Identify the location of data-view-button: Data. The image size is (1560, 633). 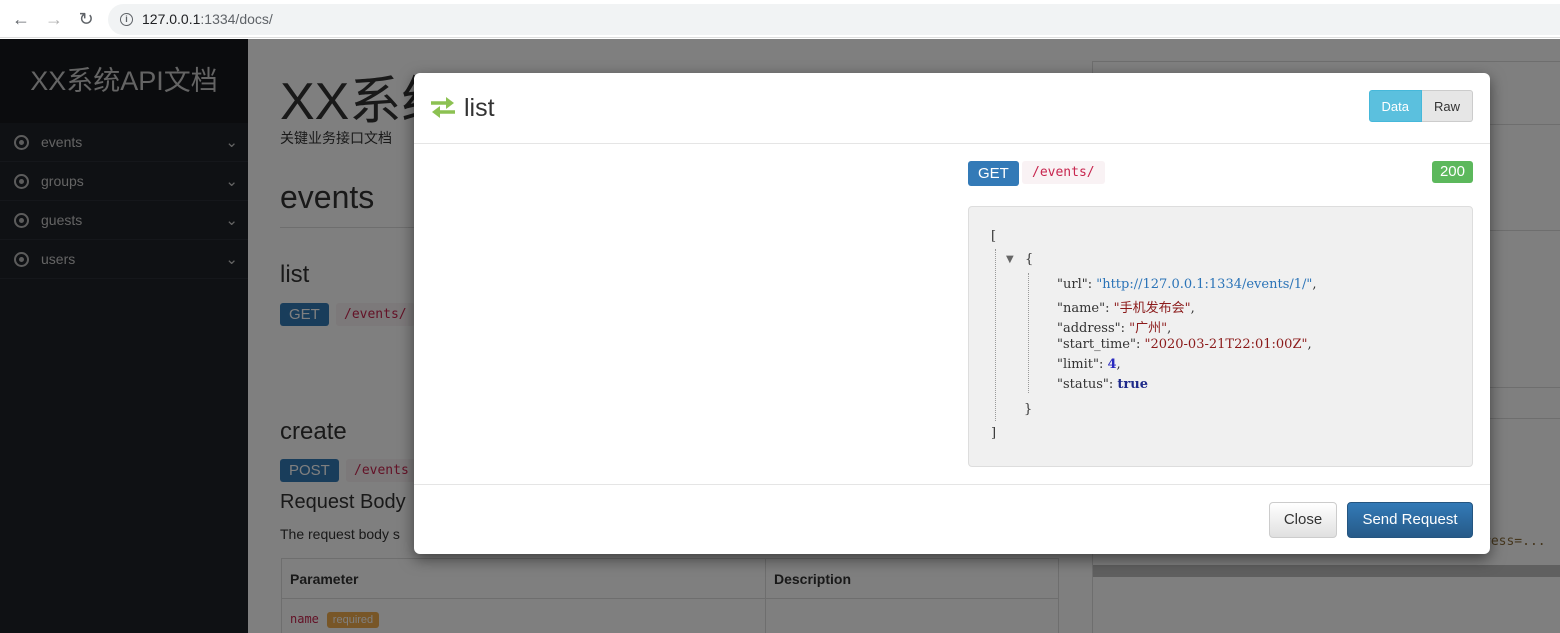
(1395, 106).